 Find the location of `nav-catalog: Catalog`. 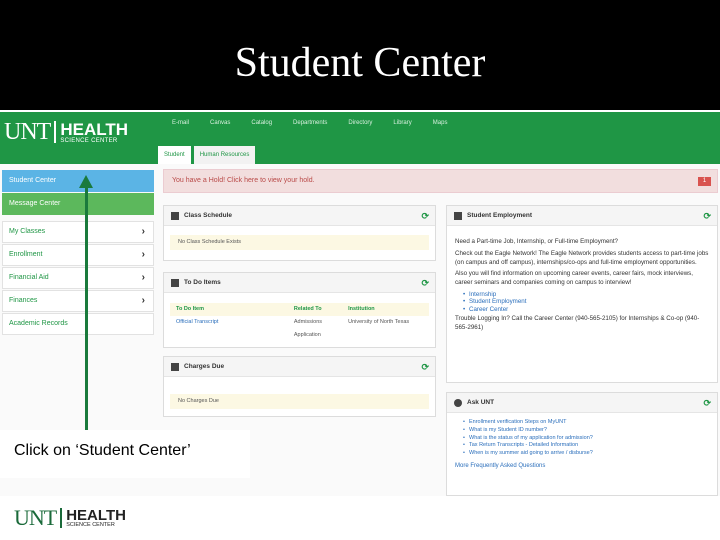

nav-catalog: Catalog is located at coordinates (261, 123).